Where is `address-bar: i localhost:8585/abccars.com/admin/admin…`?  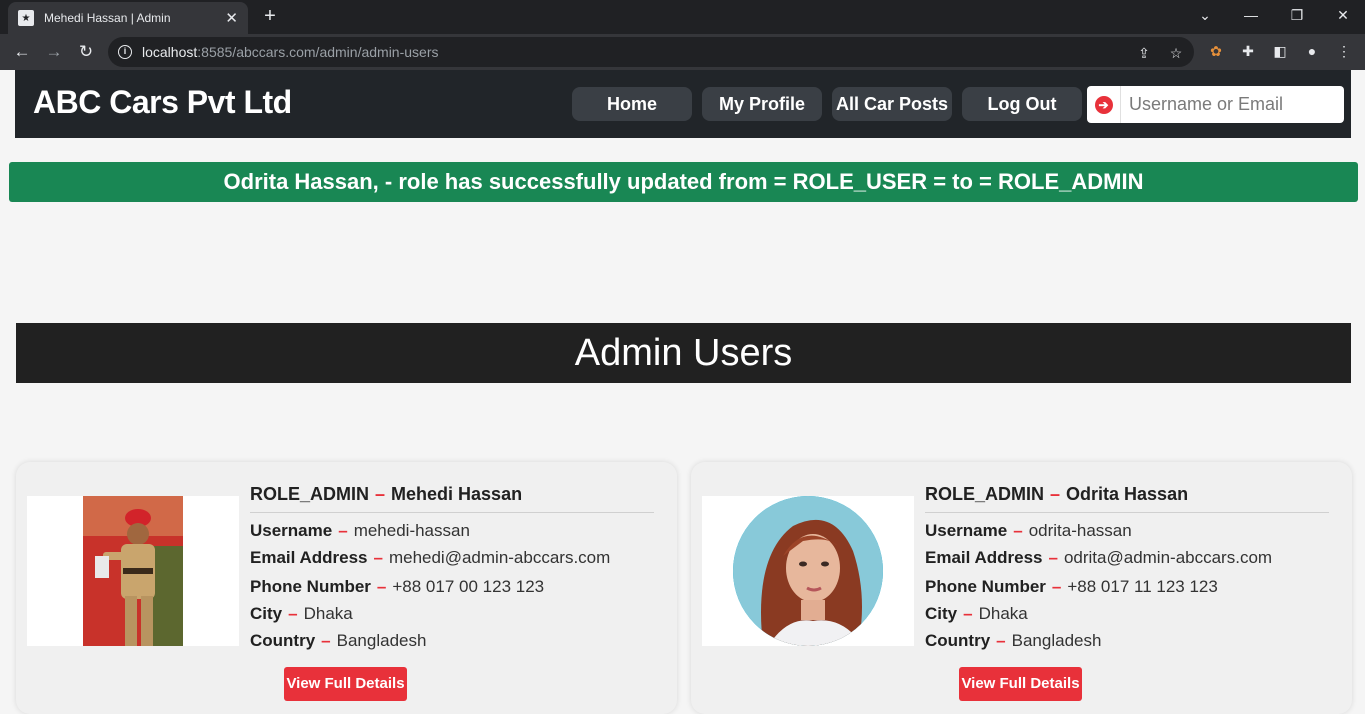
address-bar: i localhost:8585/abccars.com/admin/admin… is located at coordinates (651, 52).